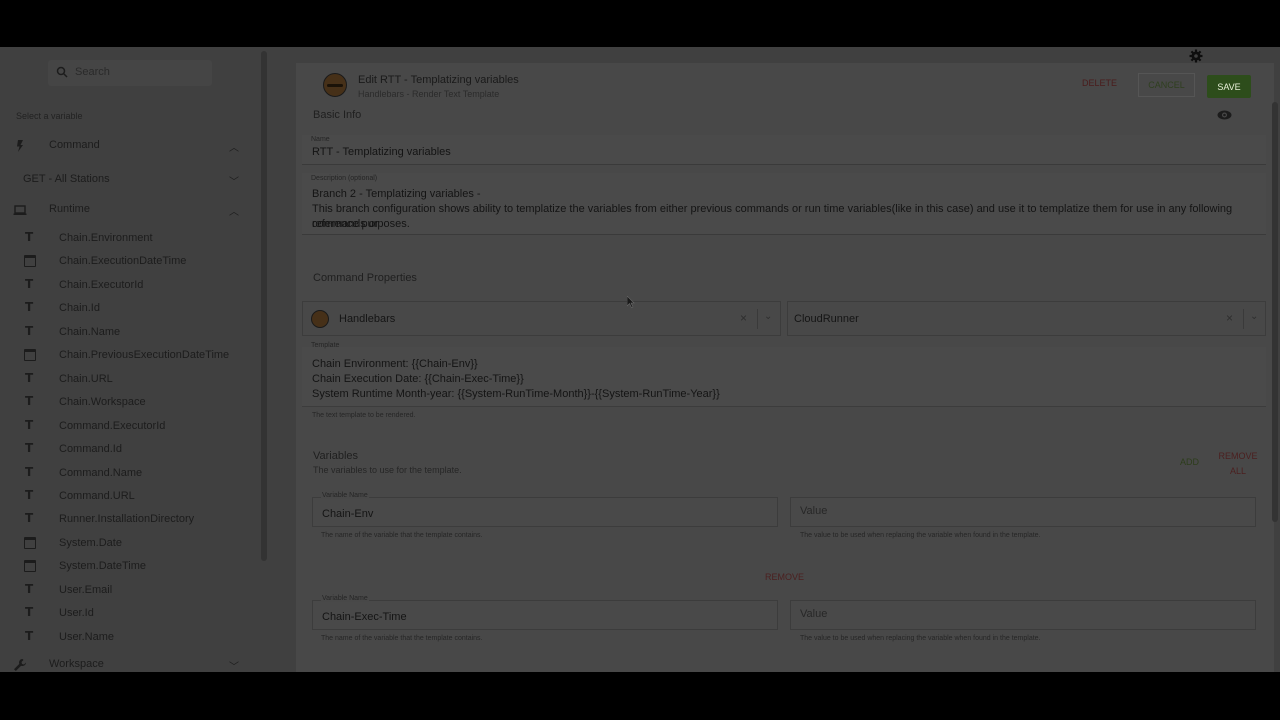 The width and height of the screenshot is (1280, 720). What do you see at coordinates (125, 543) in the screenshot?
I see `runtime-variable-item: System.Date` at bounding box center [125, 543].